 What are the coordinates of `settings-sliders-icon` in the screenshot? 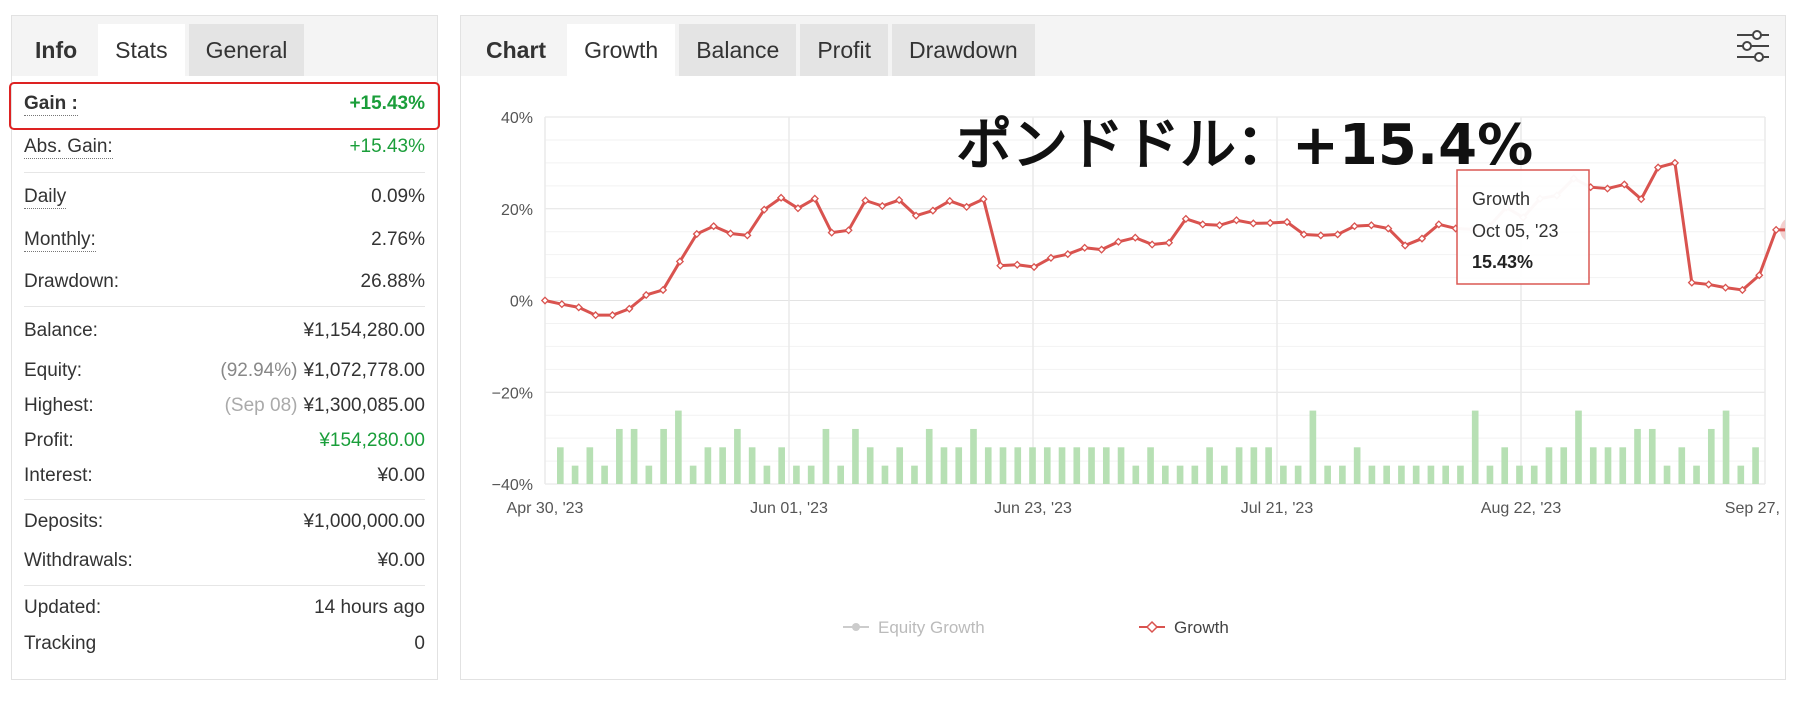 It's located at (1753, 46).